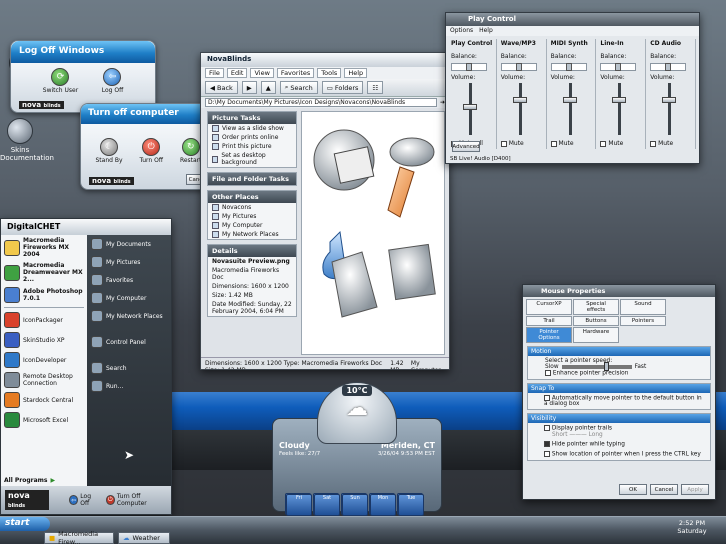 Image resolution: width=726 pixels, height=544 pixels. I want to click on all-programs-button: All Programs ▶, so click(29, 480).